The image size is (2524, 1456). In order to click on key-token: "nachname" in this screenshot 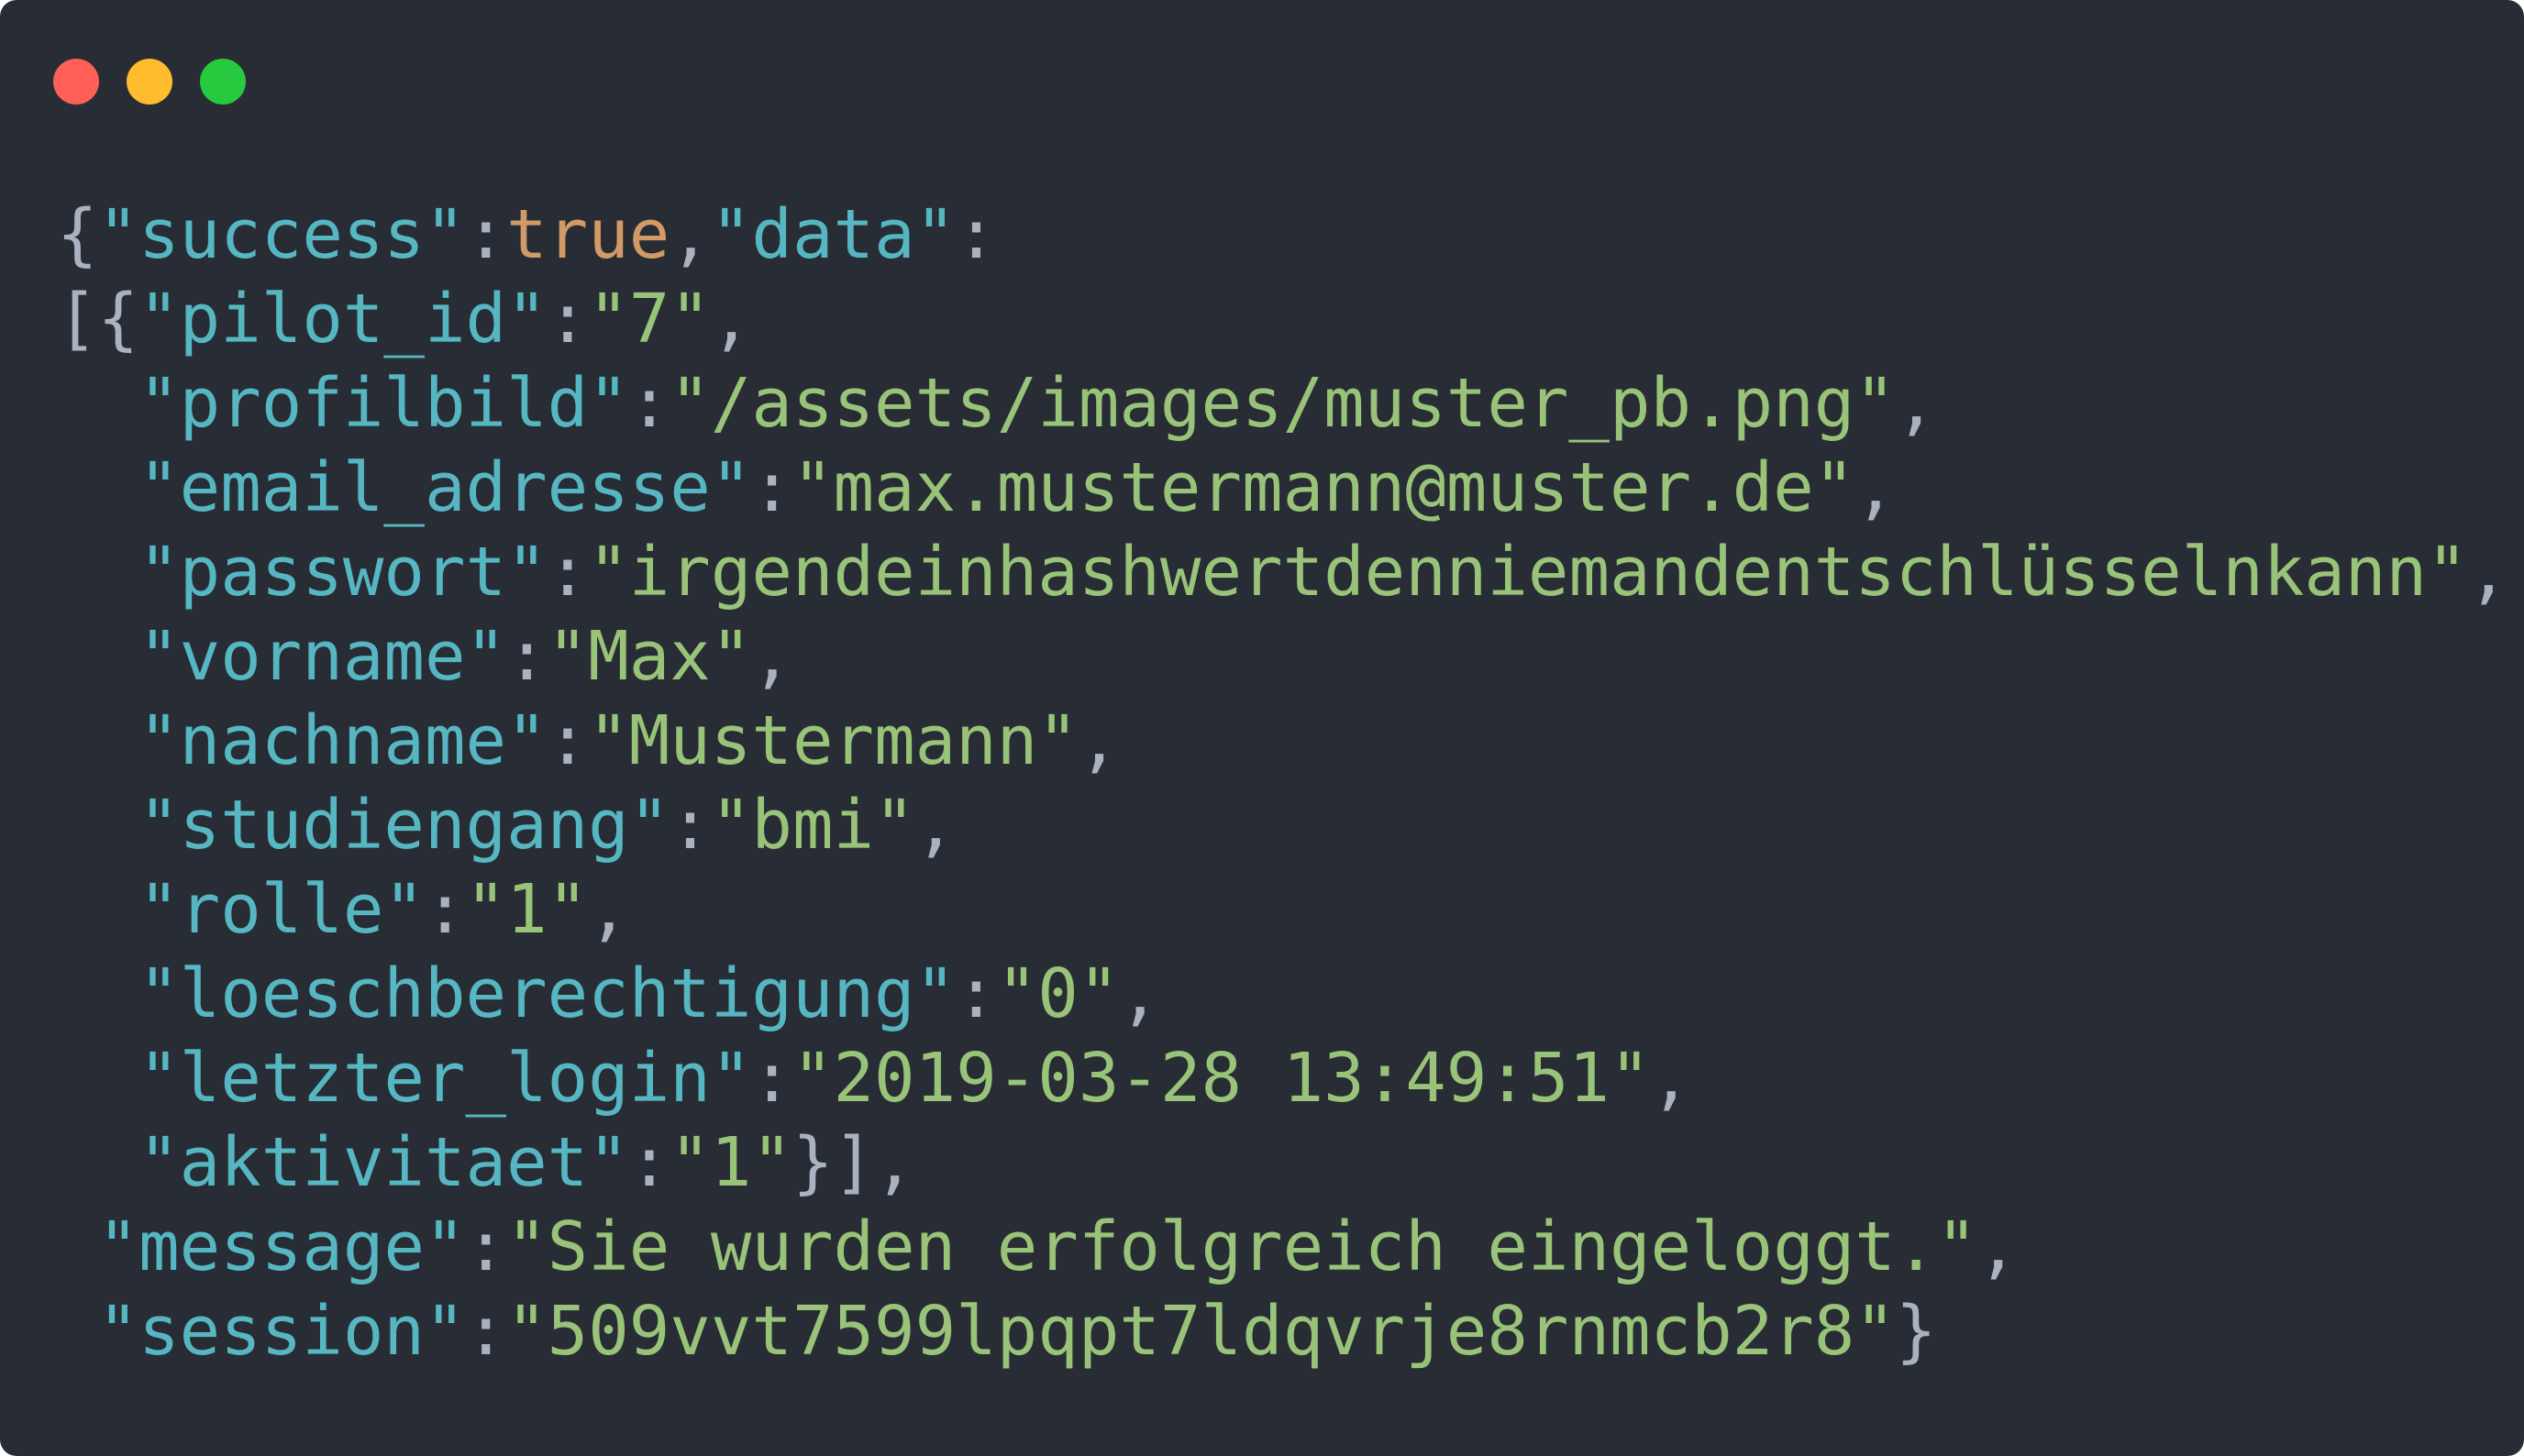, I will do `click(343, 740)`.